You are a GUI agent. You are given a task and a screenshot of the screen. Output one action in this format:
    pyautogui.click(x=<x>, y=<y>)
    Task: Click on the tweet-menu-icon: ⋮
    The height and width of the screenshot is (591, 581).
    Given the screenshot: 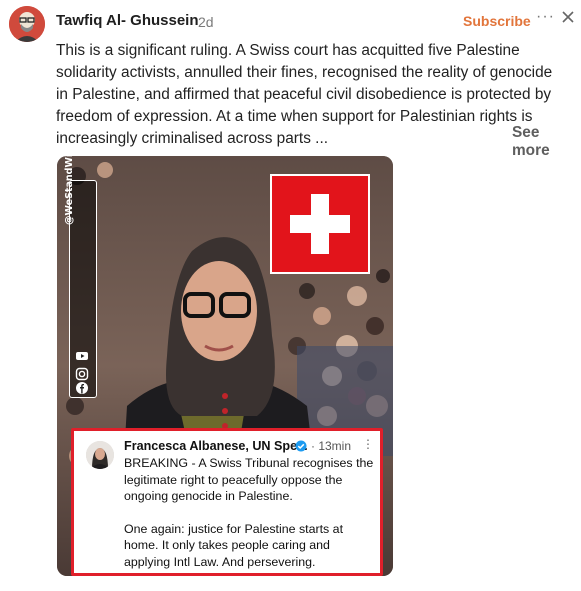 What is the action you would take?
    pyautogui.click(x=368, y=444)
    